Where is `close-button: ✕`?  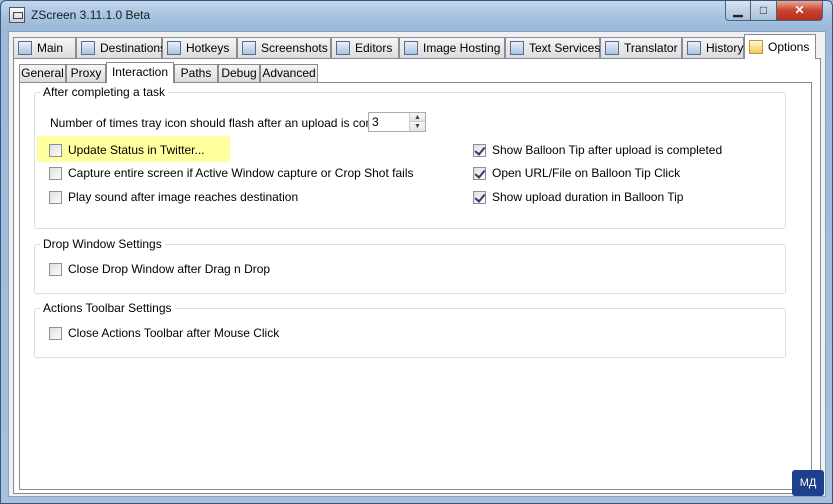 close-button: ✕ is located at coordinates (800, 11).